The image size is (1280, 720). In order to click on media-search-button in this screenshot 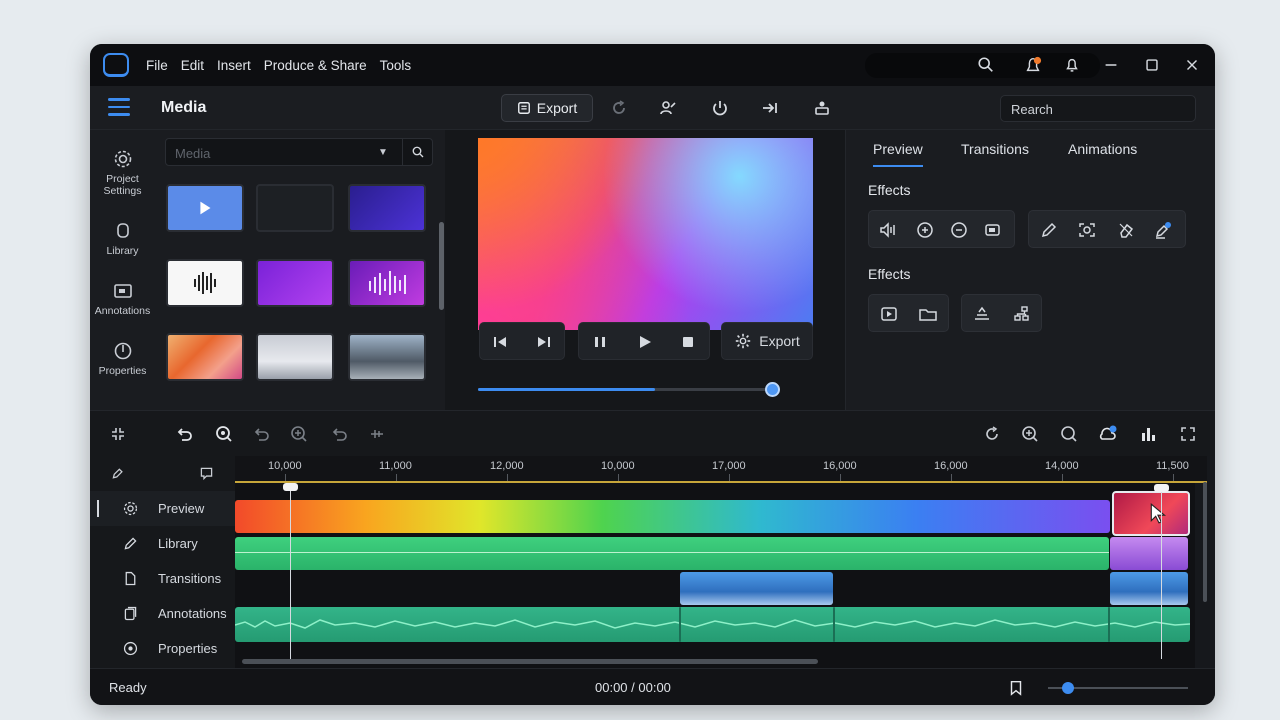, I will do `click(418, 152)`.